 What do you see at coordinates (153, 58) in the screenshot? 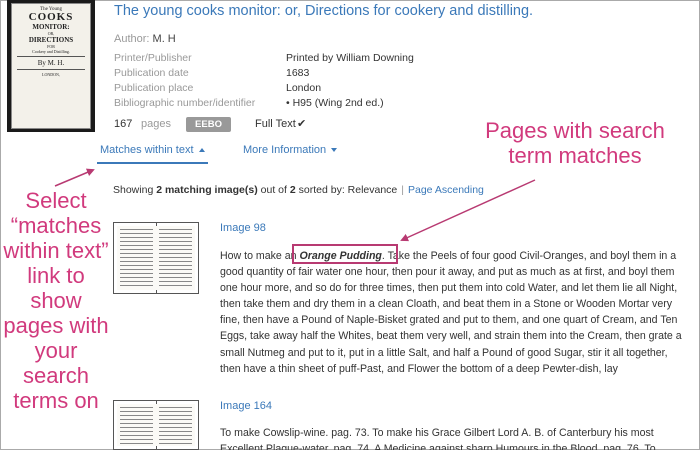
I see `metadata-label: Printer/Publisher` at bounding box center [153, 58].